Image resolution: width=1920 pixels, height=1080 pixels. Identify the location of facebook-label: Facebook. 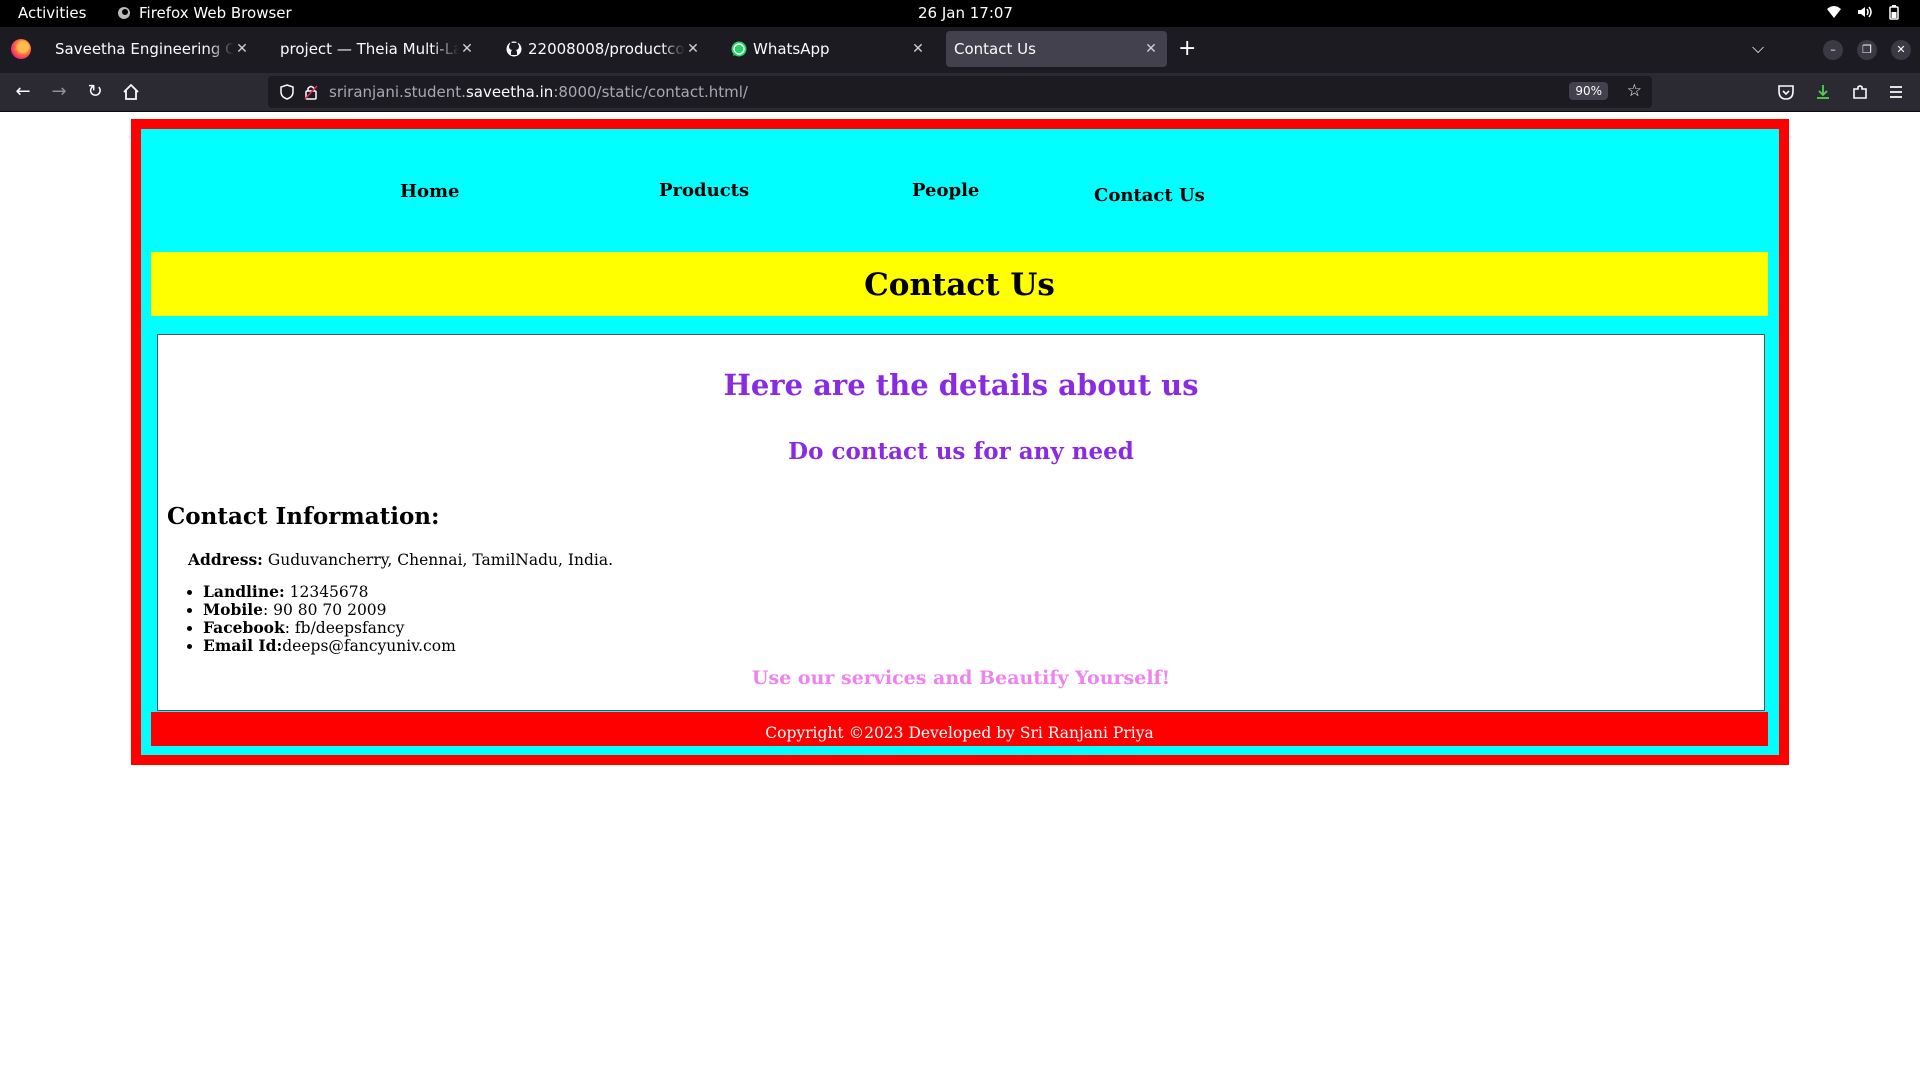
(244, 627).